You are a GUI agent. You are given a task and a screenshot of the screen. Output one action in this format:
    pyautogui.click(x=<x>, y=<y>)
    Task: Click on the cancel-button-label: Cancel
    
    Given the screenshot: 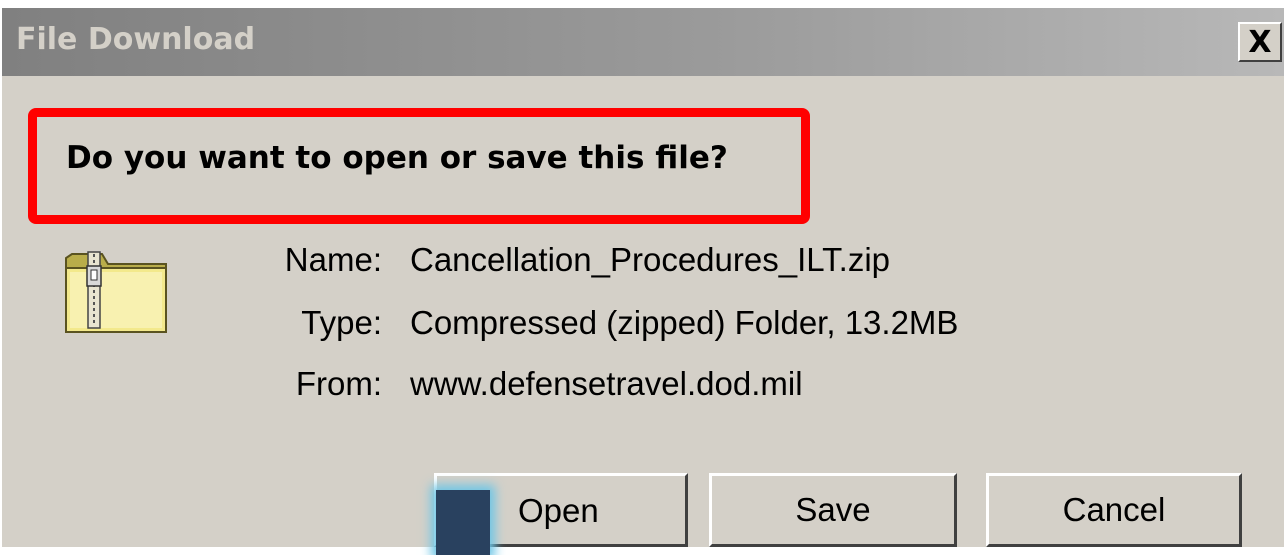 What is the action you would take?
    pyautogui.click(x=1114, y=509)
    